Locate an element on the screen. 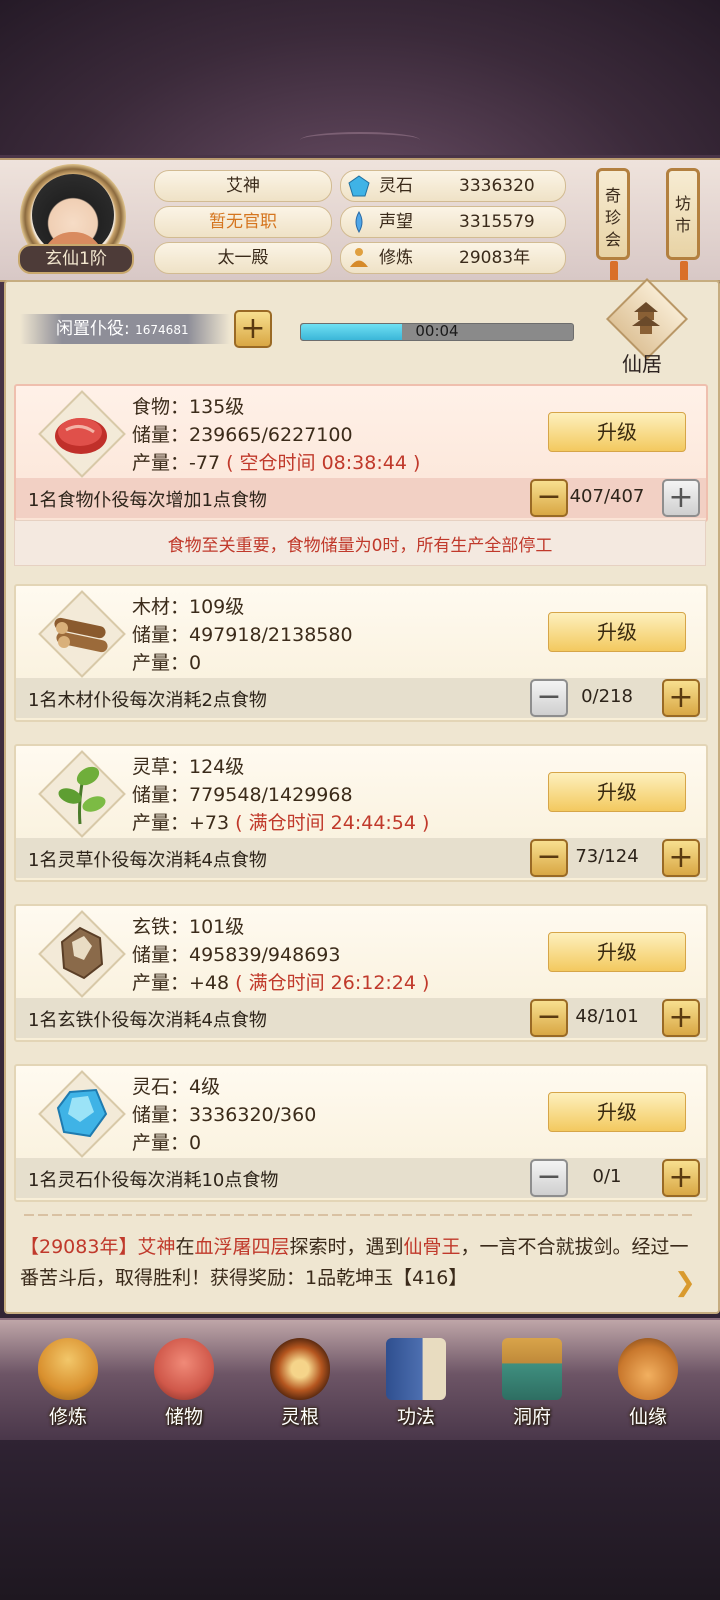 The image size is (720, 1600). servant-count: 407/407 is located at coordinates (607, 496).